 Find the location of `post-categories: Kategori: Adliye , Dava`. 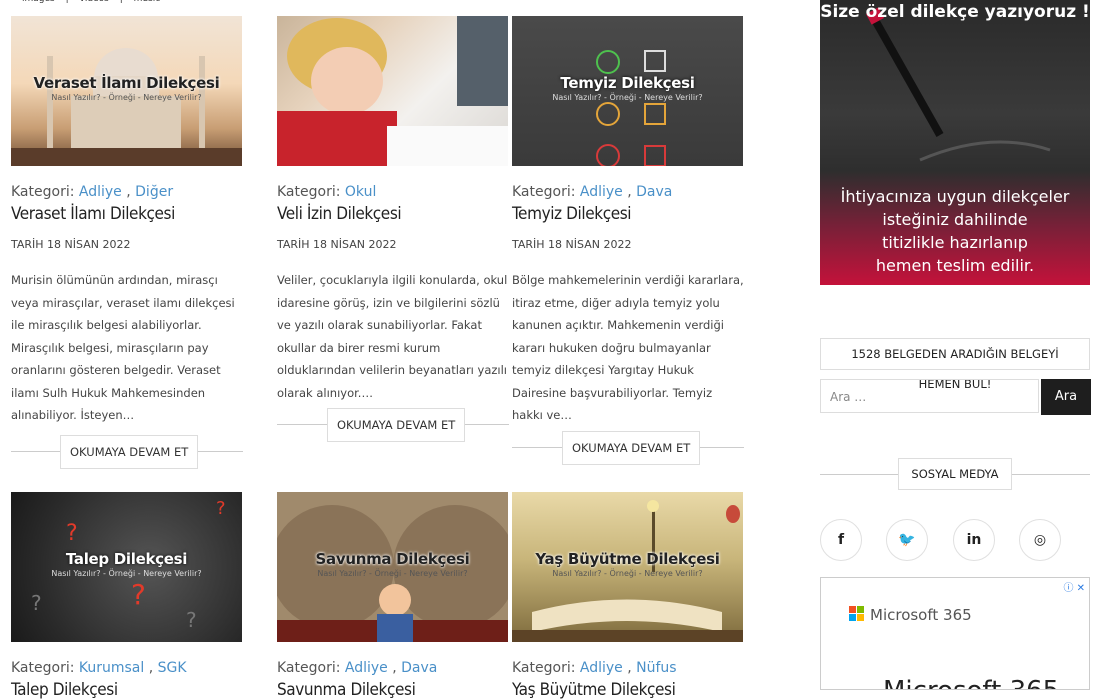

post-categories: Kategori: Adliye , Dava is located at coordinates (592, 192).